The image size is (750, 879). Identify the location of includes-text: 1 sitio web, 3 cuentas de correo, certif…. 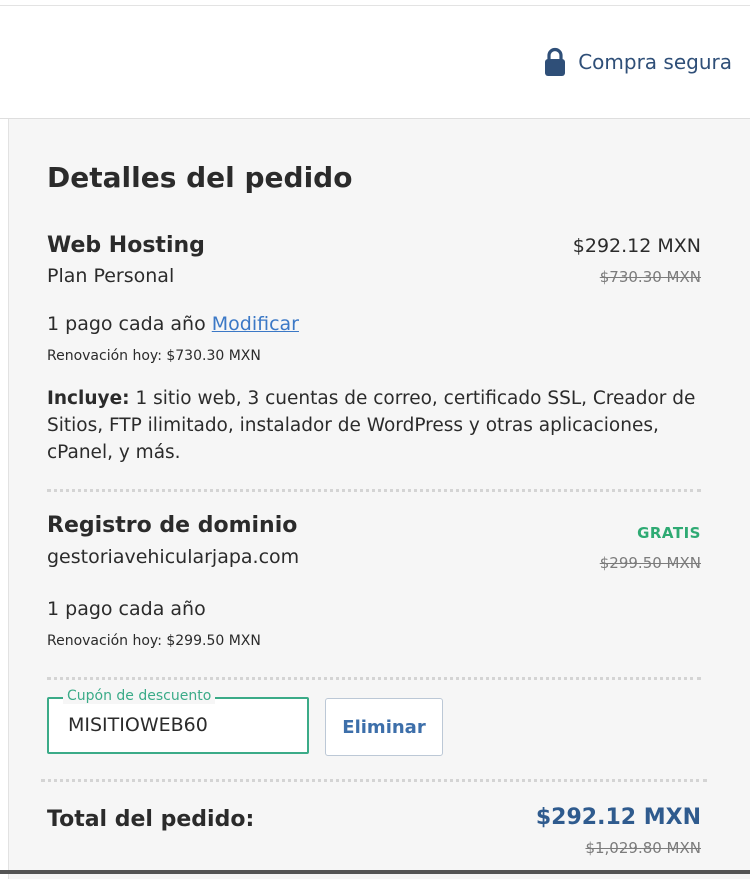
(371, 425).